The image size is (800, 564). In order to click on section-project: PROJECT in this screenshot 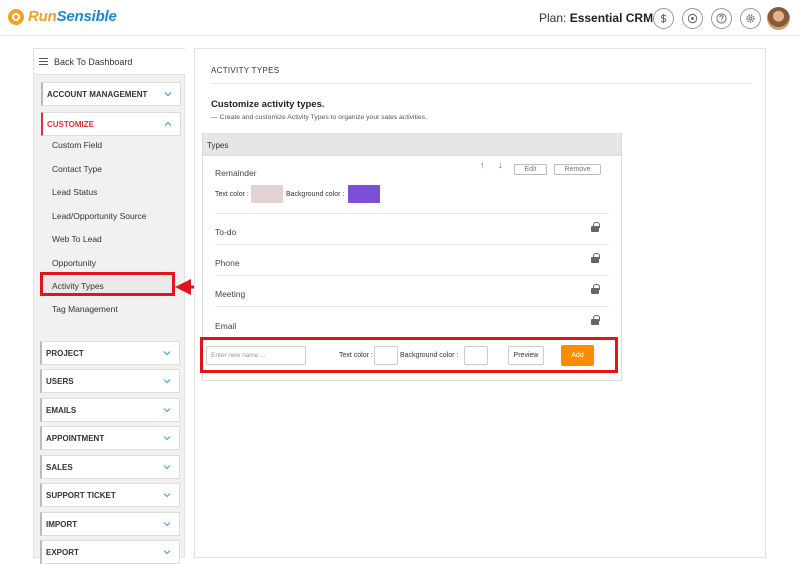, I will do `click(110, 353)`.